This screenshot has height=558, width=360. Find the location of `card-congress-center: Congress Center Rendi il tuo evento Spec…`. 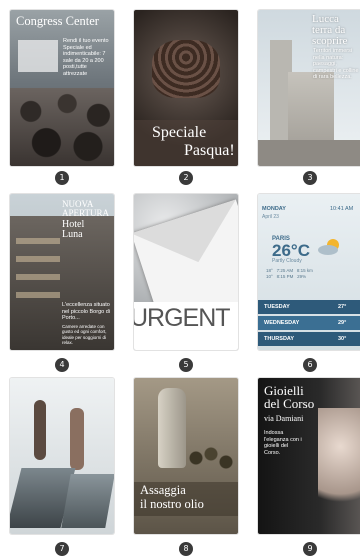

card-congress-center: Congress Center Rendi il tuo evento Spec… is located at coordinates (62, 88).